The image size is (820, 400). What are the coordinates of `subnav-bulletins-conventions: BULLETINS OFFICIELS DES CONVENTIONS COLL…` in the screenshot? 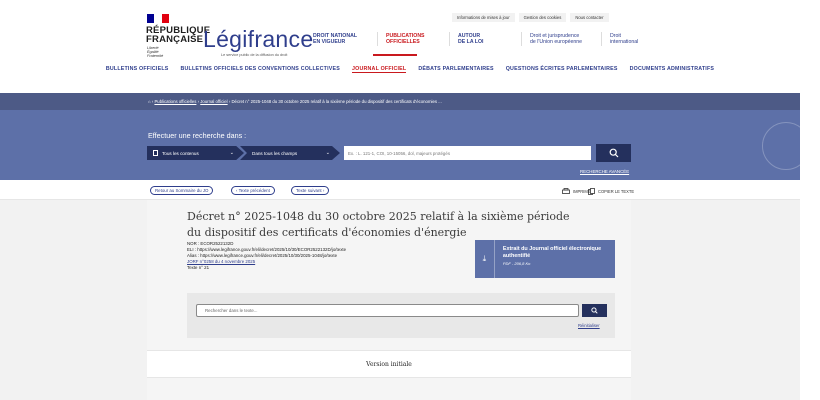 It's located at (261, 69).